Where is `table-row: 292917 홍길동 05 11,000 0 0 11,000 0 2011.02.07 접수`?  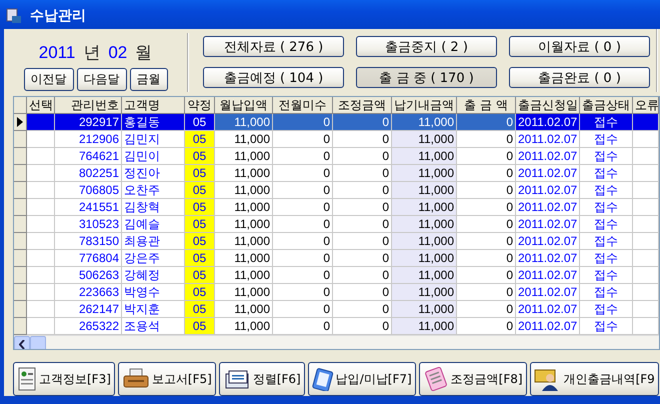 table-row: 292917 홍길동 05 11,000 0 0 11,000 0 2011.02.07 접수 is located at coordinates (336, 122).